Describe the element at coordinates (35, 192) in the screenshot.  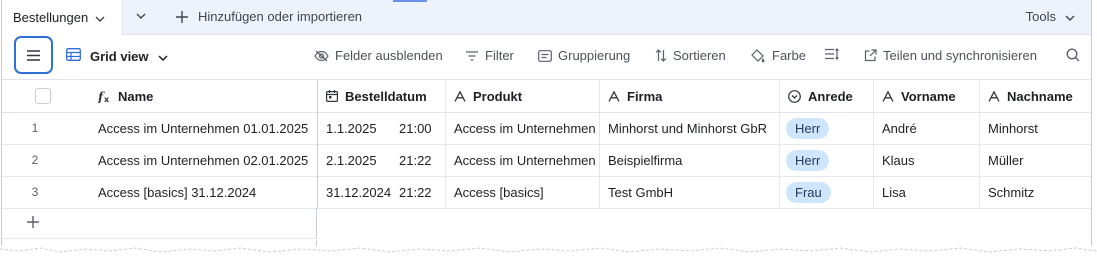
I see `row-number: 3` at that location.